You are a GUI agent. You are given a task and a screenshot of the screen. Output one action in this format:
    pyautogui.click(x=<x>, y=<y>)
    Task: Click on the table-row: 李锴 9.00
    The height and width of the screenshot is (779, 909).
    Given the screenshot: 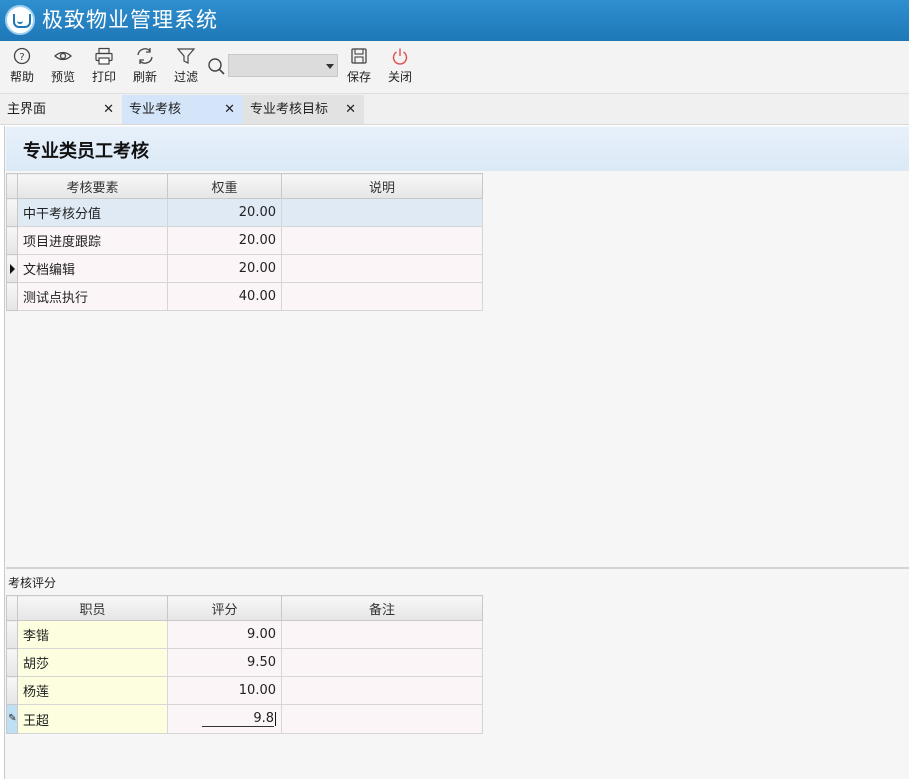 What is the action you would take?
    pyautogui.click(x=244, y=634)
    